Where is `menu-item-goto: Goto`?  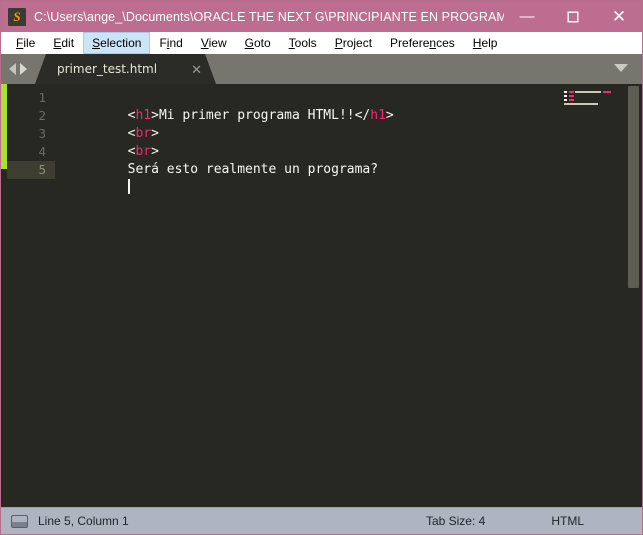
menu-item-goto: Goto is located at coordinates (258, 43).